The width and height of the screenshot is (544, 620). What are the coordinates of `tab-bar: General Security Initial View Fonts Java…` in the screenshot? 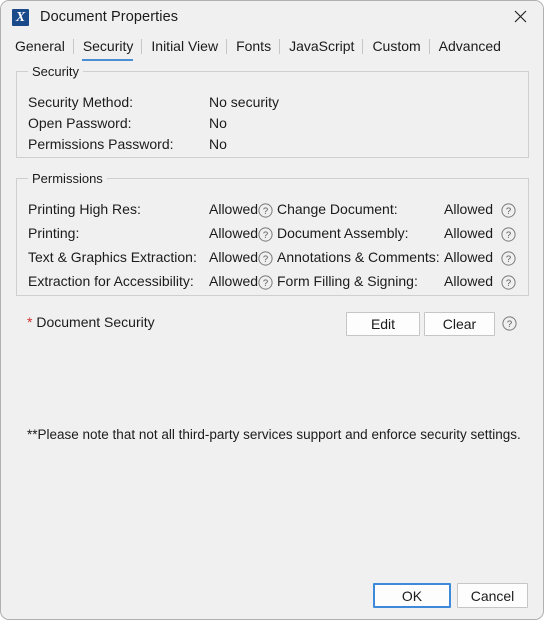 It's located at (272, 50).